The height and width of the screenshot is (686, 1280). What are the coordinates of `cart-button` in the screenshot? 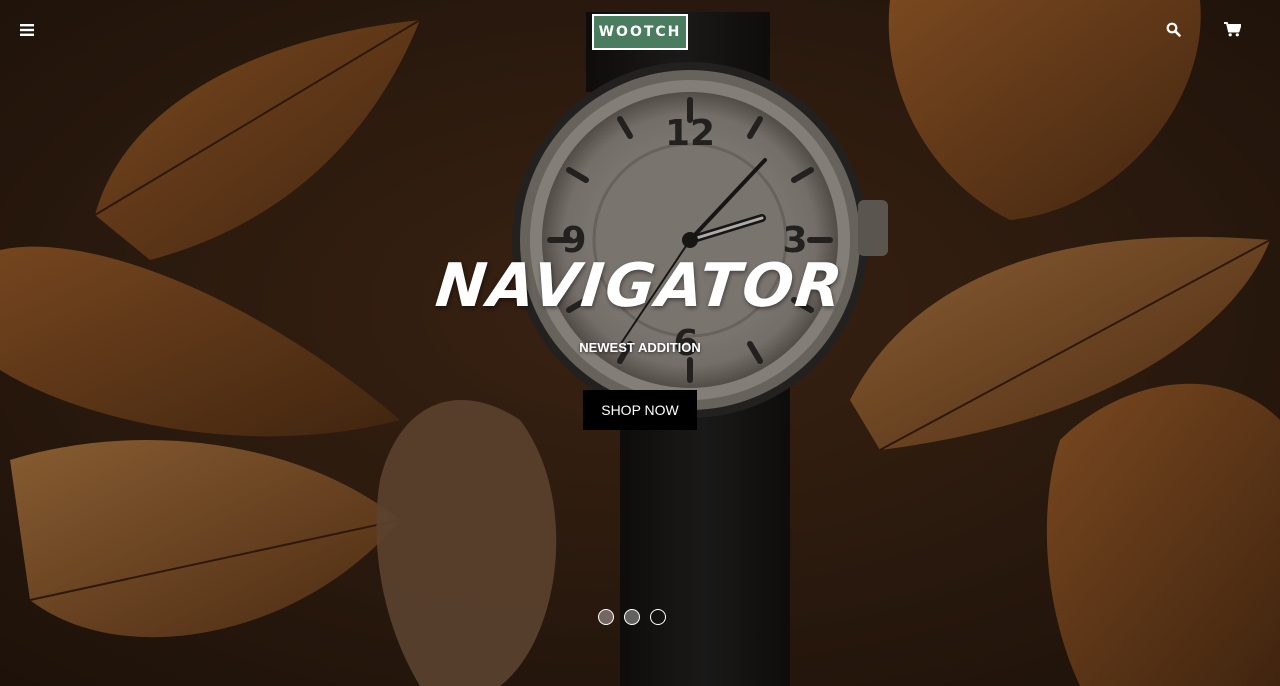 It's located at (1232, 32).